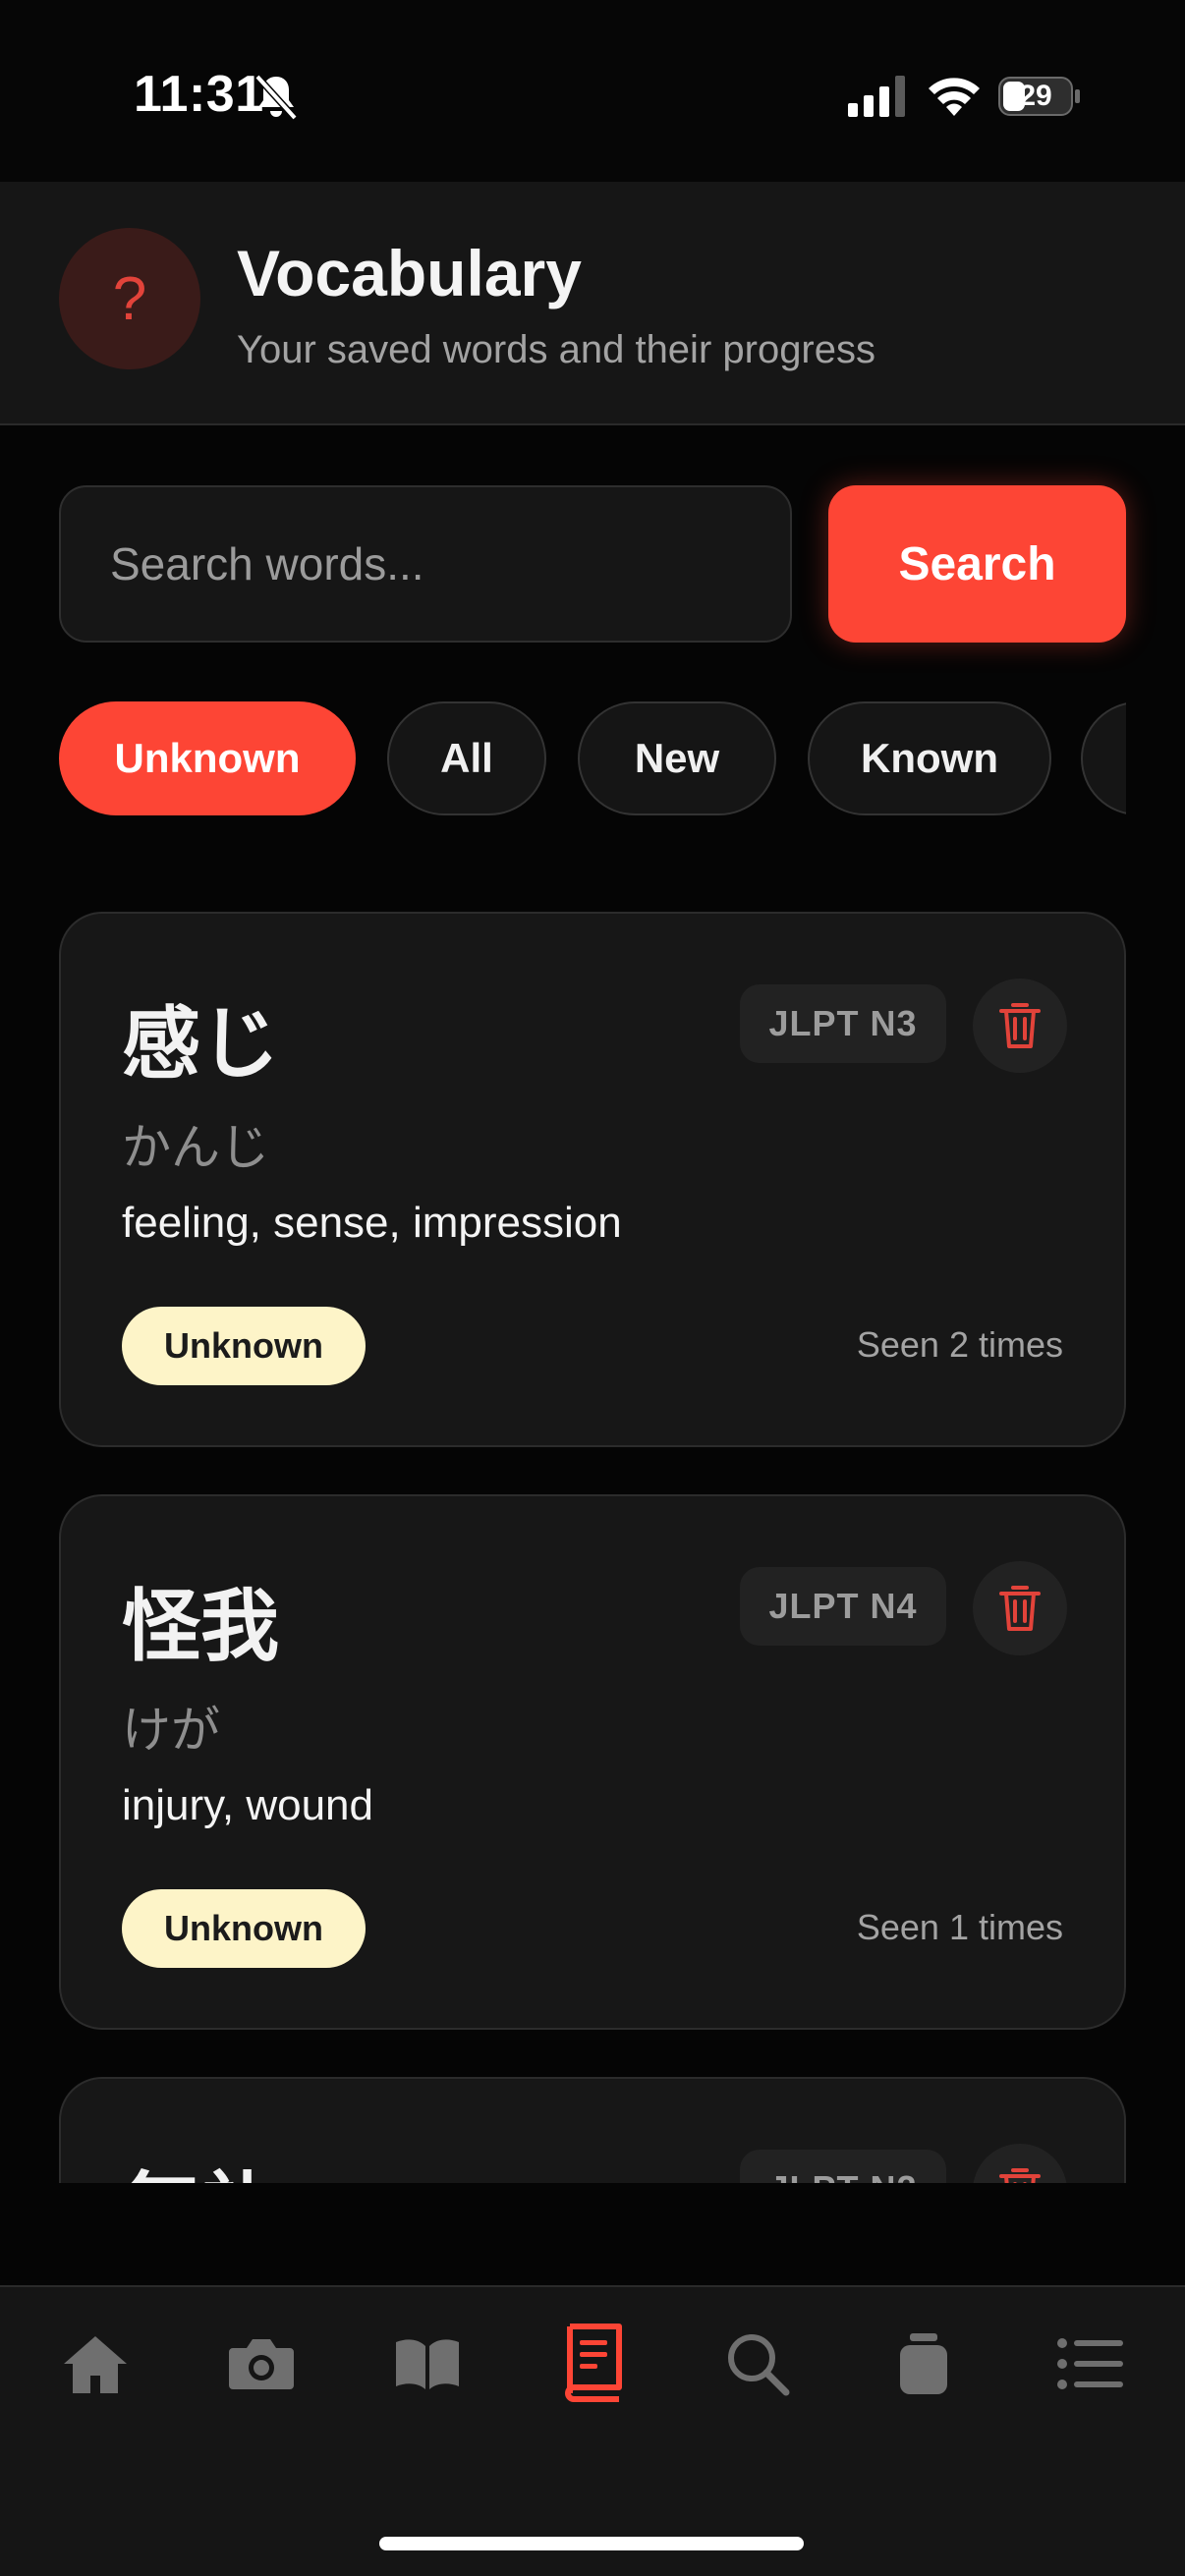 This screenshot has height=2576, width=1185. Describe the element at coordinates (977, 564) in the screenshot. I see `search-button: Search` at that location.